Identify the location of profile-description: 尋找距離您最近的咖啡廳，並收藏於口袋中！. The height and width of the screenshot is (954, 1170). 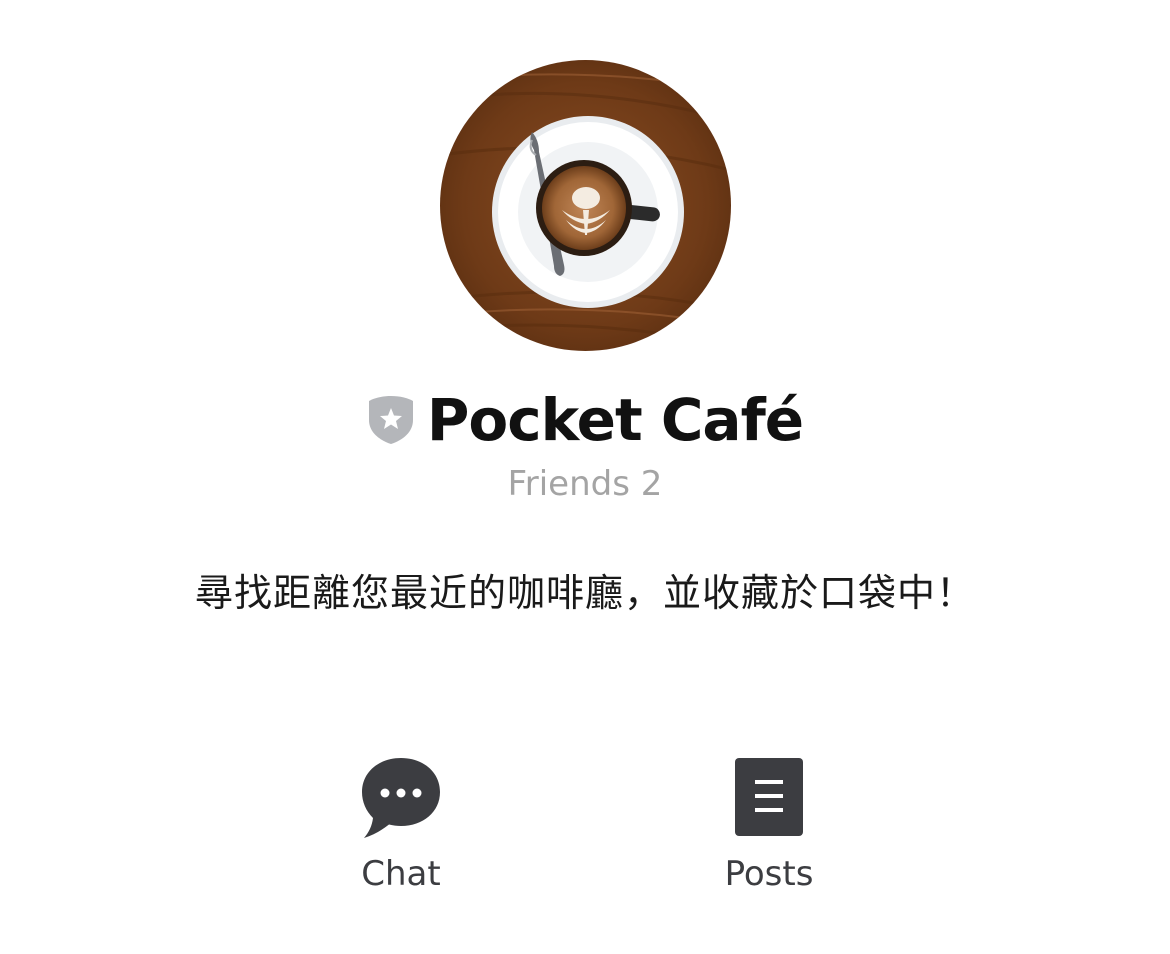
(584, 593).